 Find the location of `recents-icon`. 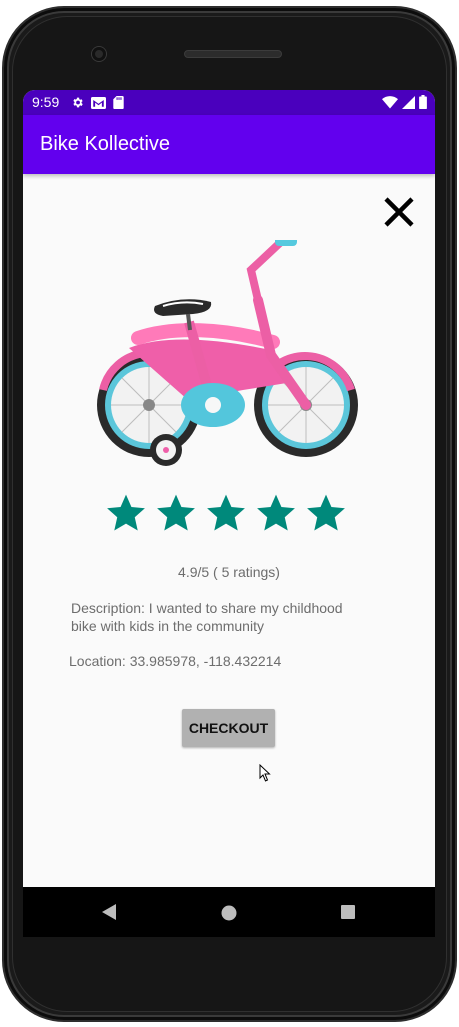

recents-icon is located at coordinates (348, 912).